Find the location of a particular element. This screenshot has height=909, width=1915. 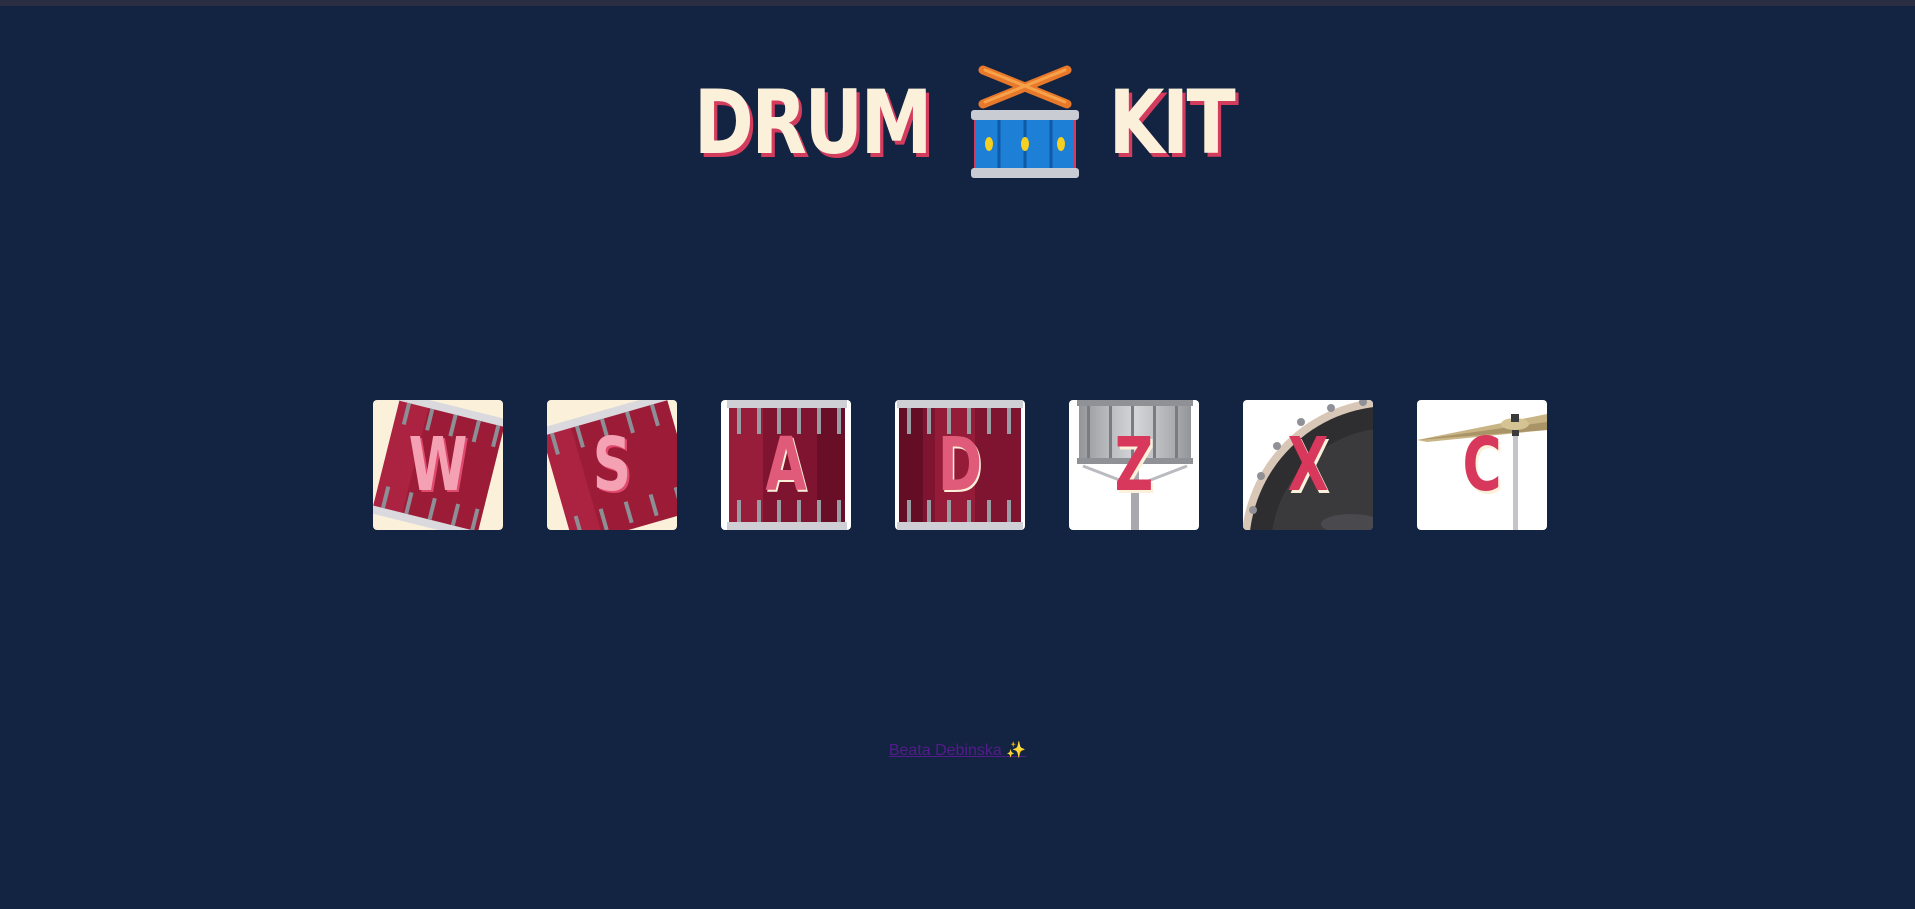

drum-key-a: A is located at coordinates (786, 465).